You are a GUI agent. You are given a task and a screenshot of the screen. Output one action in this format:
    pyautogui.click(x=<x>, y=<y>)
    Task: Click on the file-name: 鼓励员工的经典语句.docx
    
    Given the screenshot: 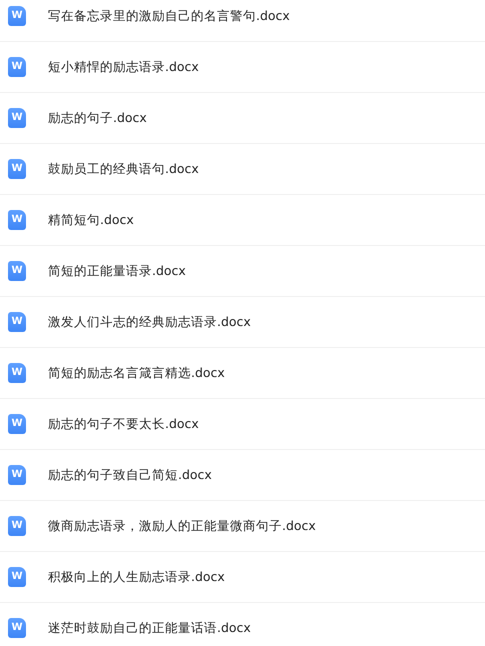 What is the action you would take?
    pyautogui.click(x=123, y=169)
    